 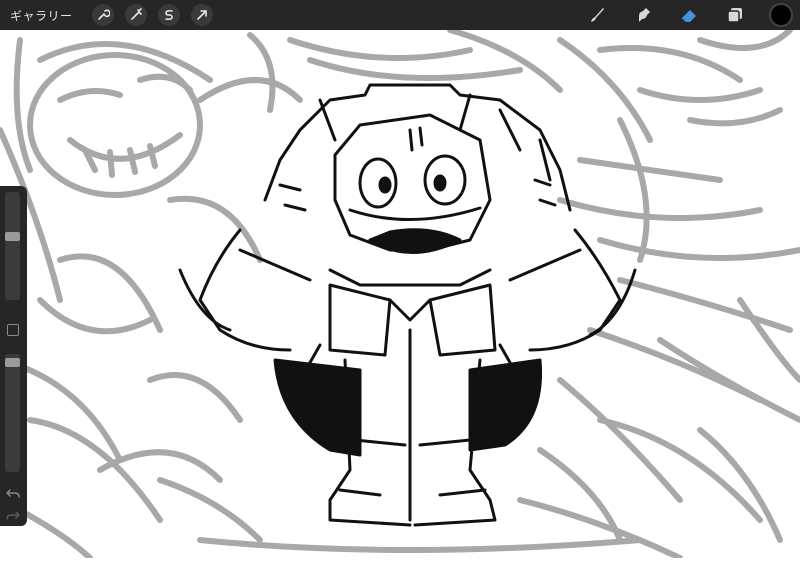 I want to click on adjustments-wand-icon, so click(x=135, y=15).